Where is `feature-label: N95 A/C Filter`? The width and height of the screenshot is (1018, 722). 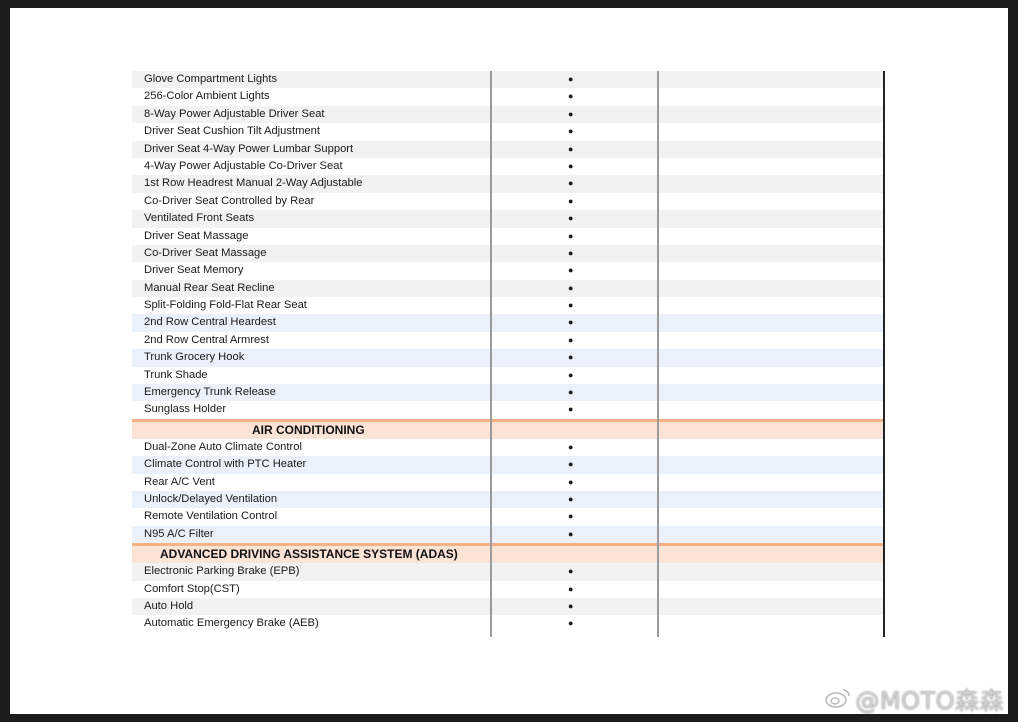 feature-label: N95 A/C Filter is located at coordinates (179, 533).